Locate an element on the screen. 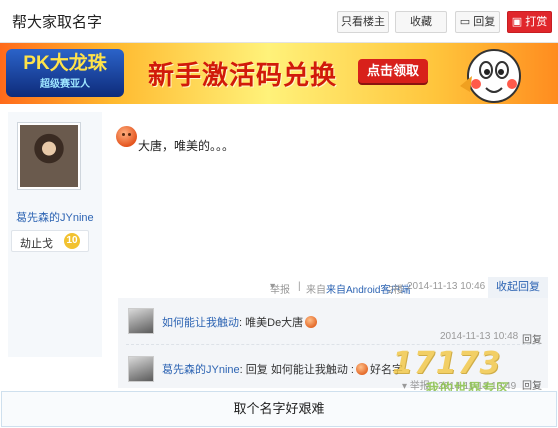 Image resolution: width=558 pixels, height=428 pixels. reply-prefix: 回复 is located at coordinates (256, 370).